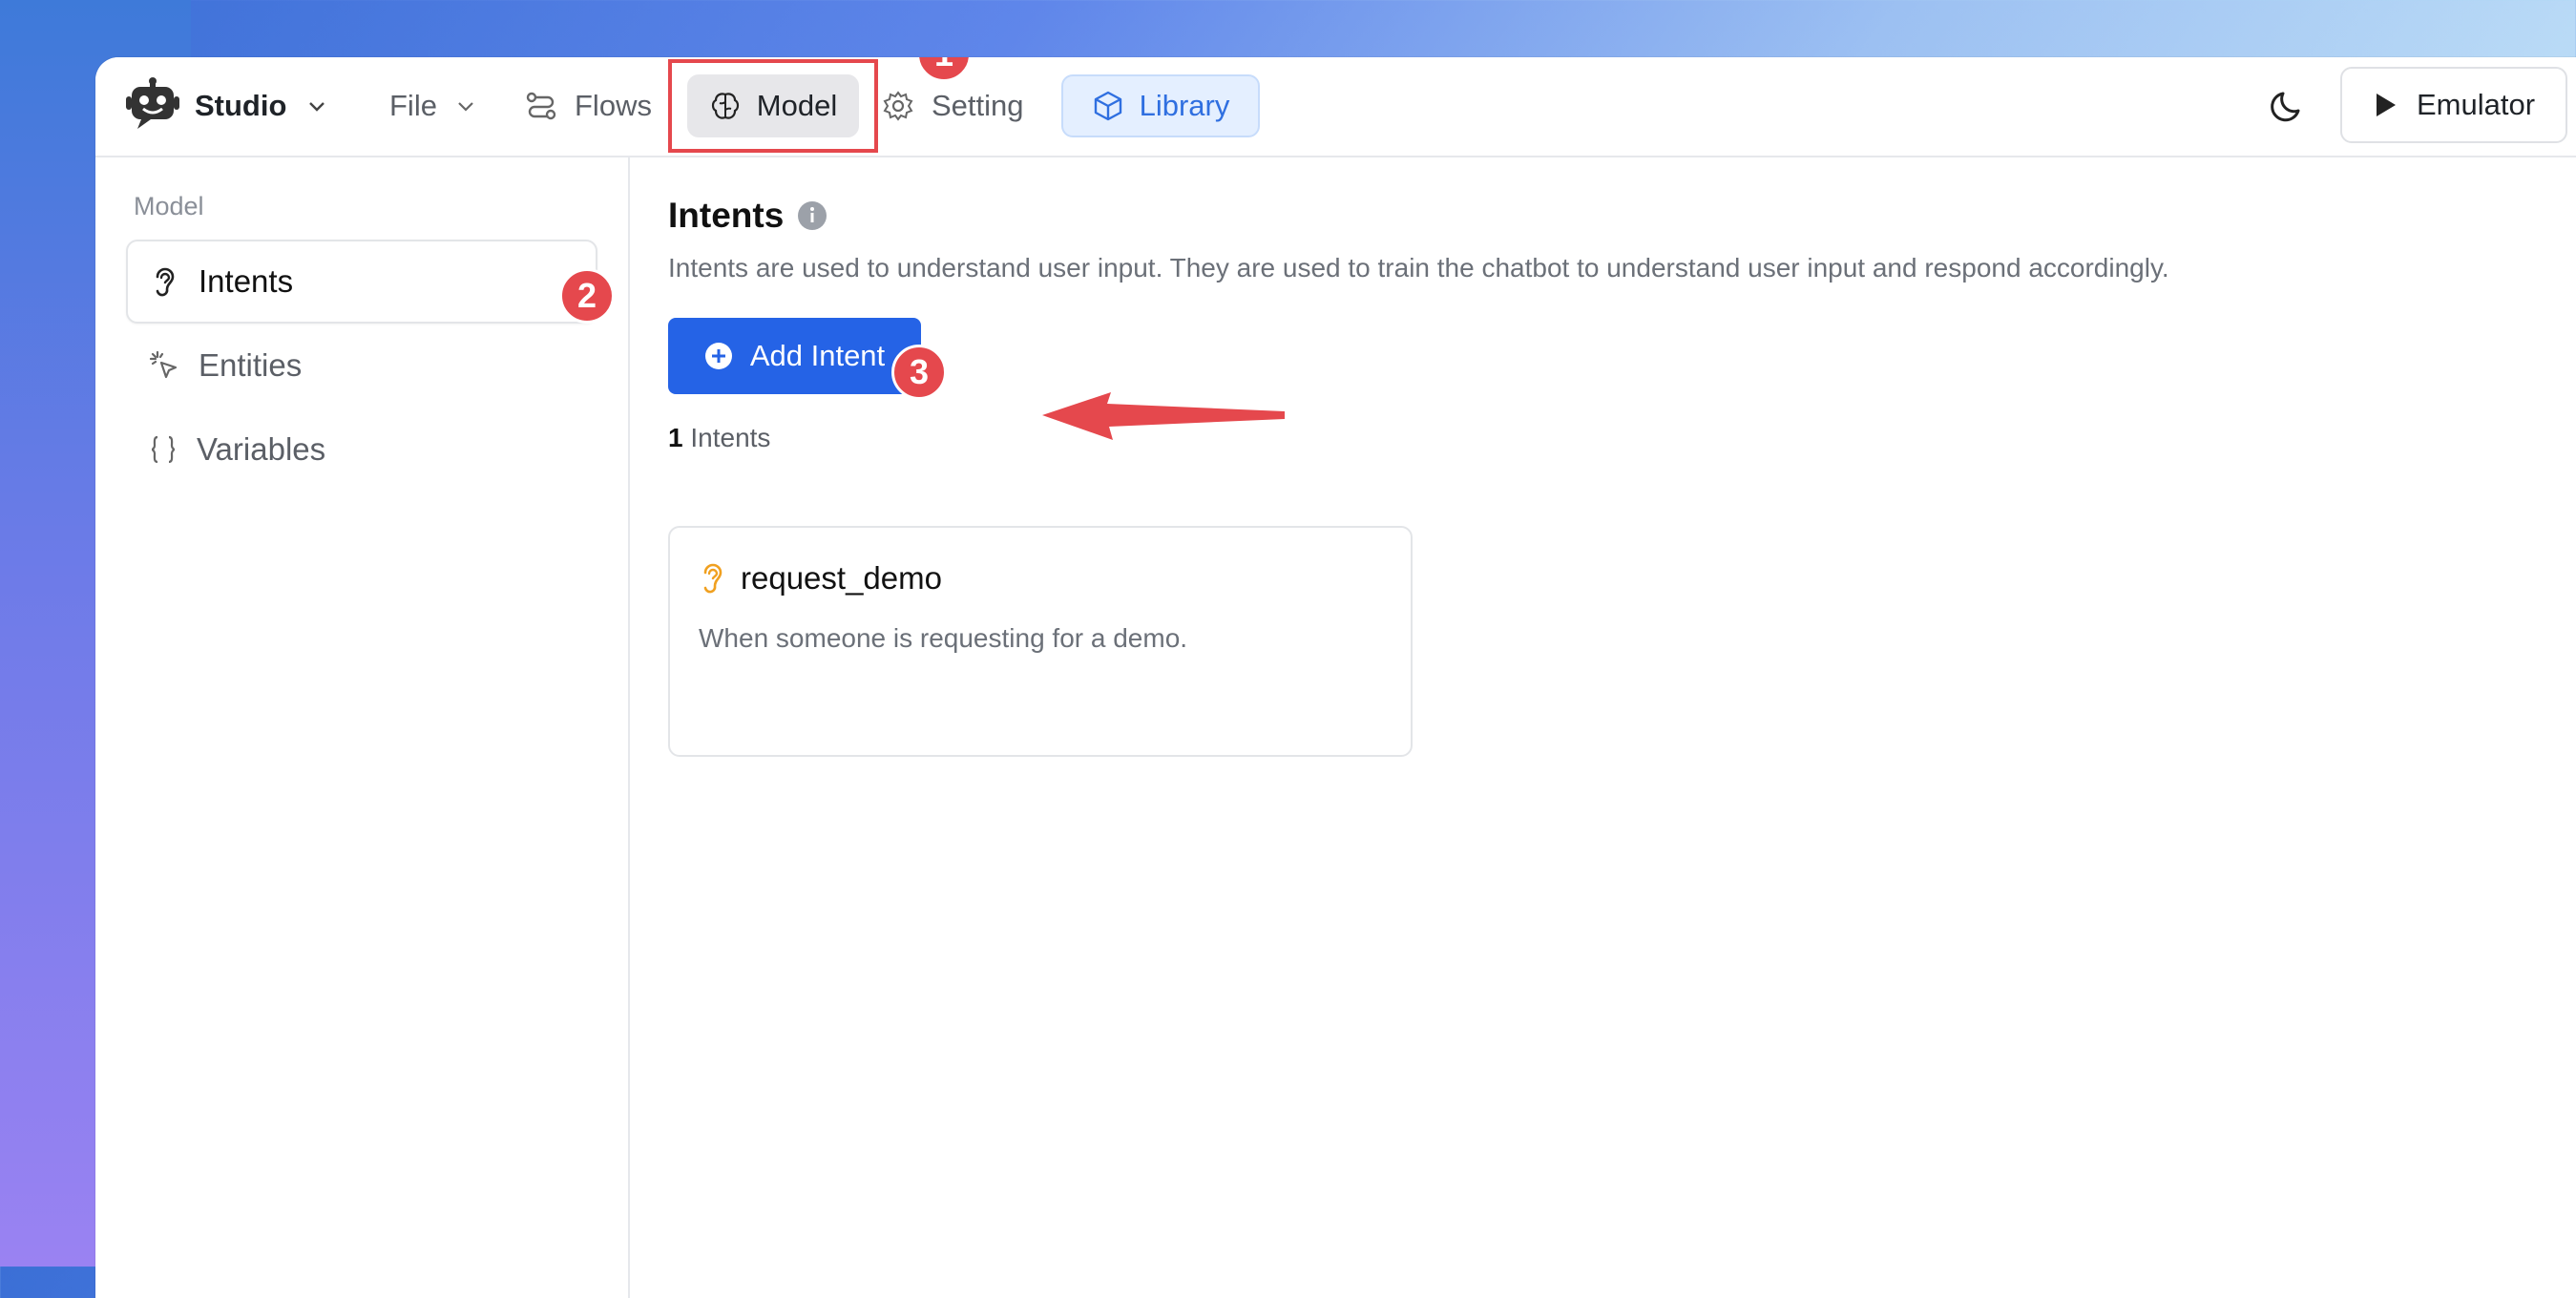  I want to click on info-icon, so click(812, 215).